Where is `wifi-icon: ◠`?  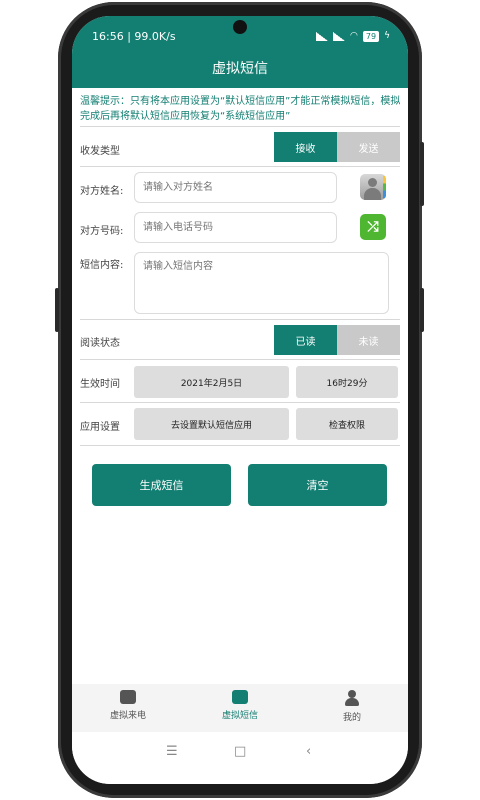 wifi-icon: ◠ is located at coordinates (354, 36).